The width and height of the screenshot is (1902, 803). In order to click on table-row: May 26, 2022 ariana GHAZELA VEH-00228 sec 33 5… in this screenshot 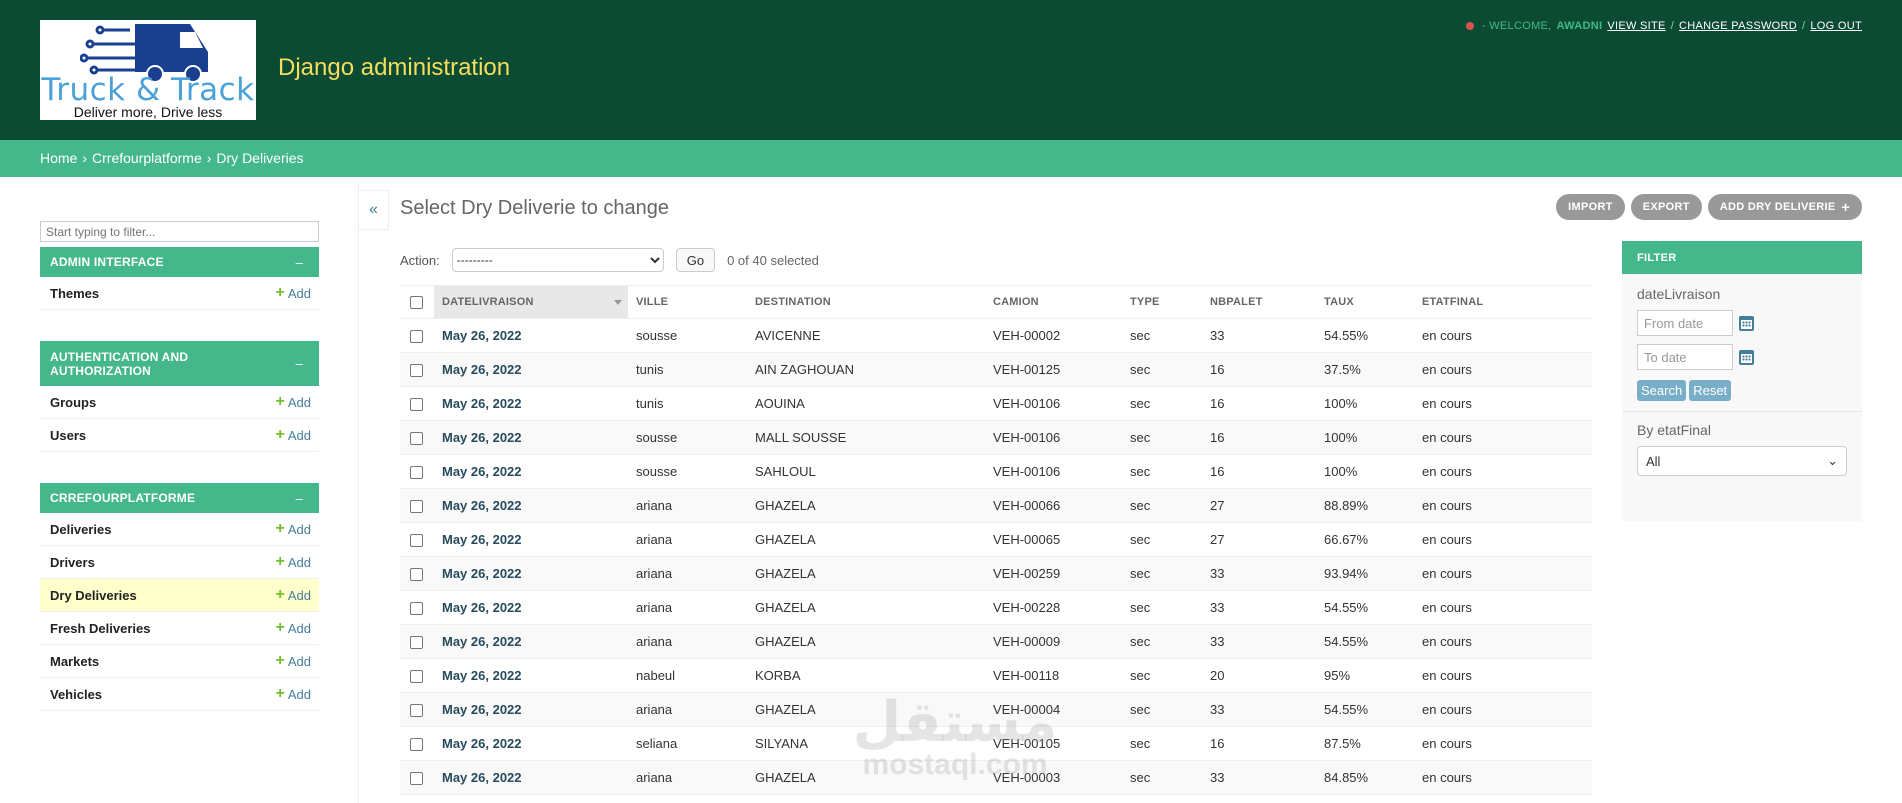, I will do `click(996, 607)`.